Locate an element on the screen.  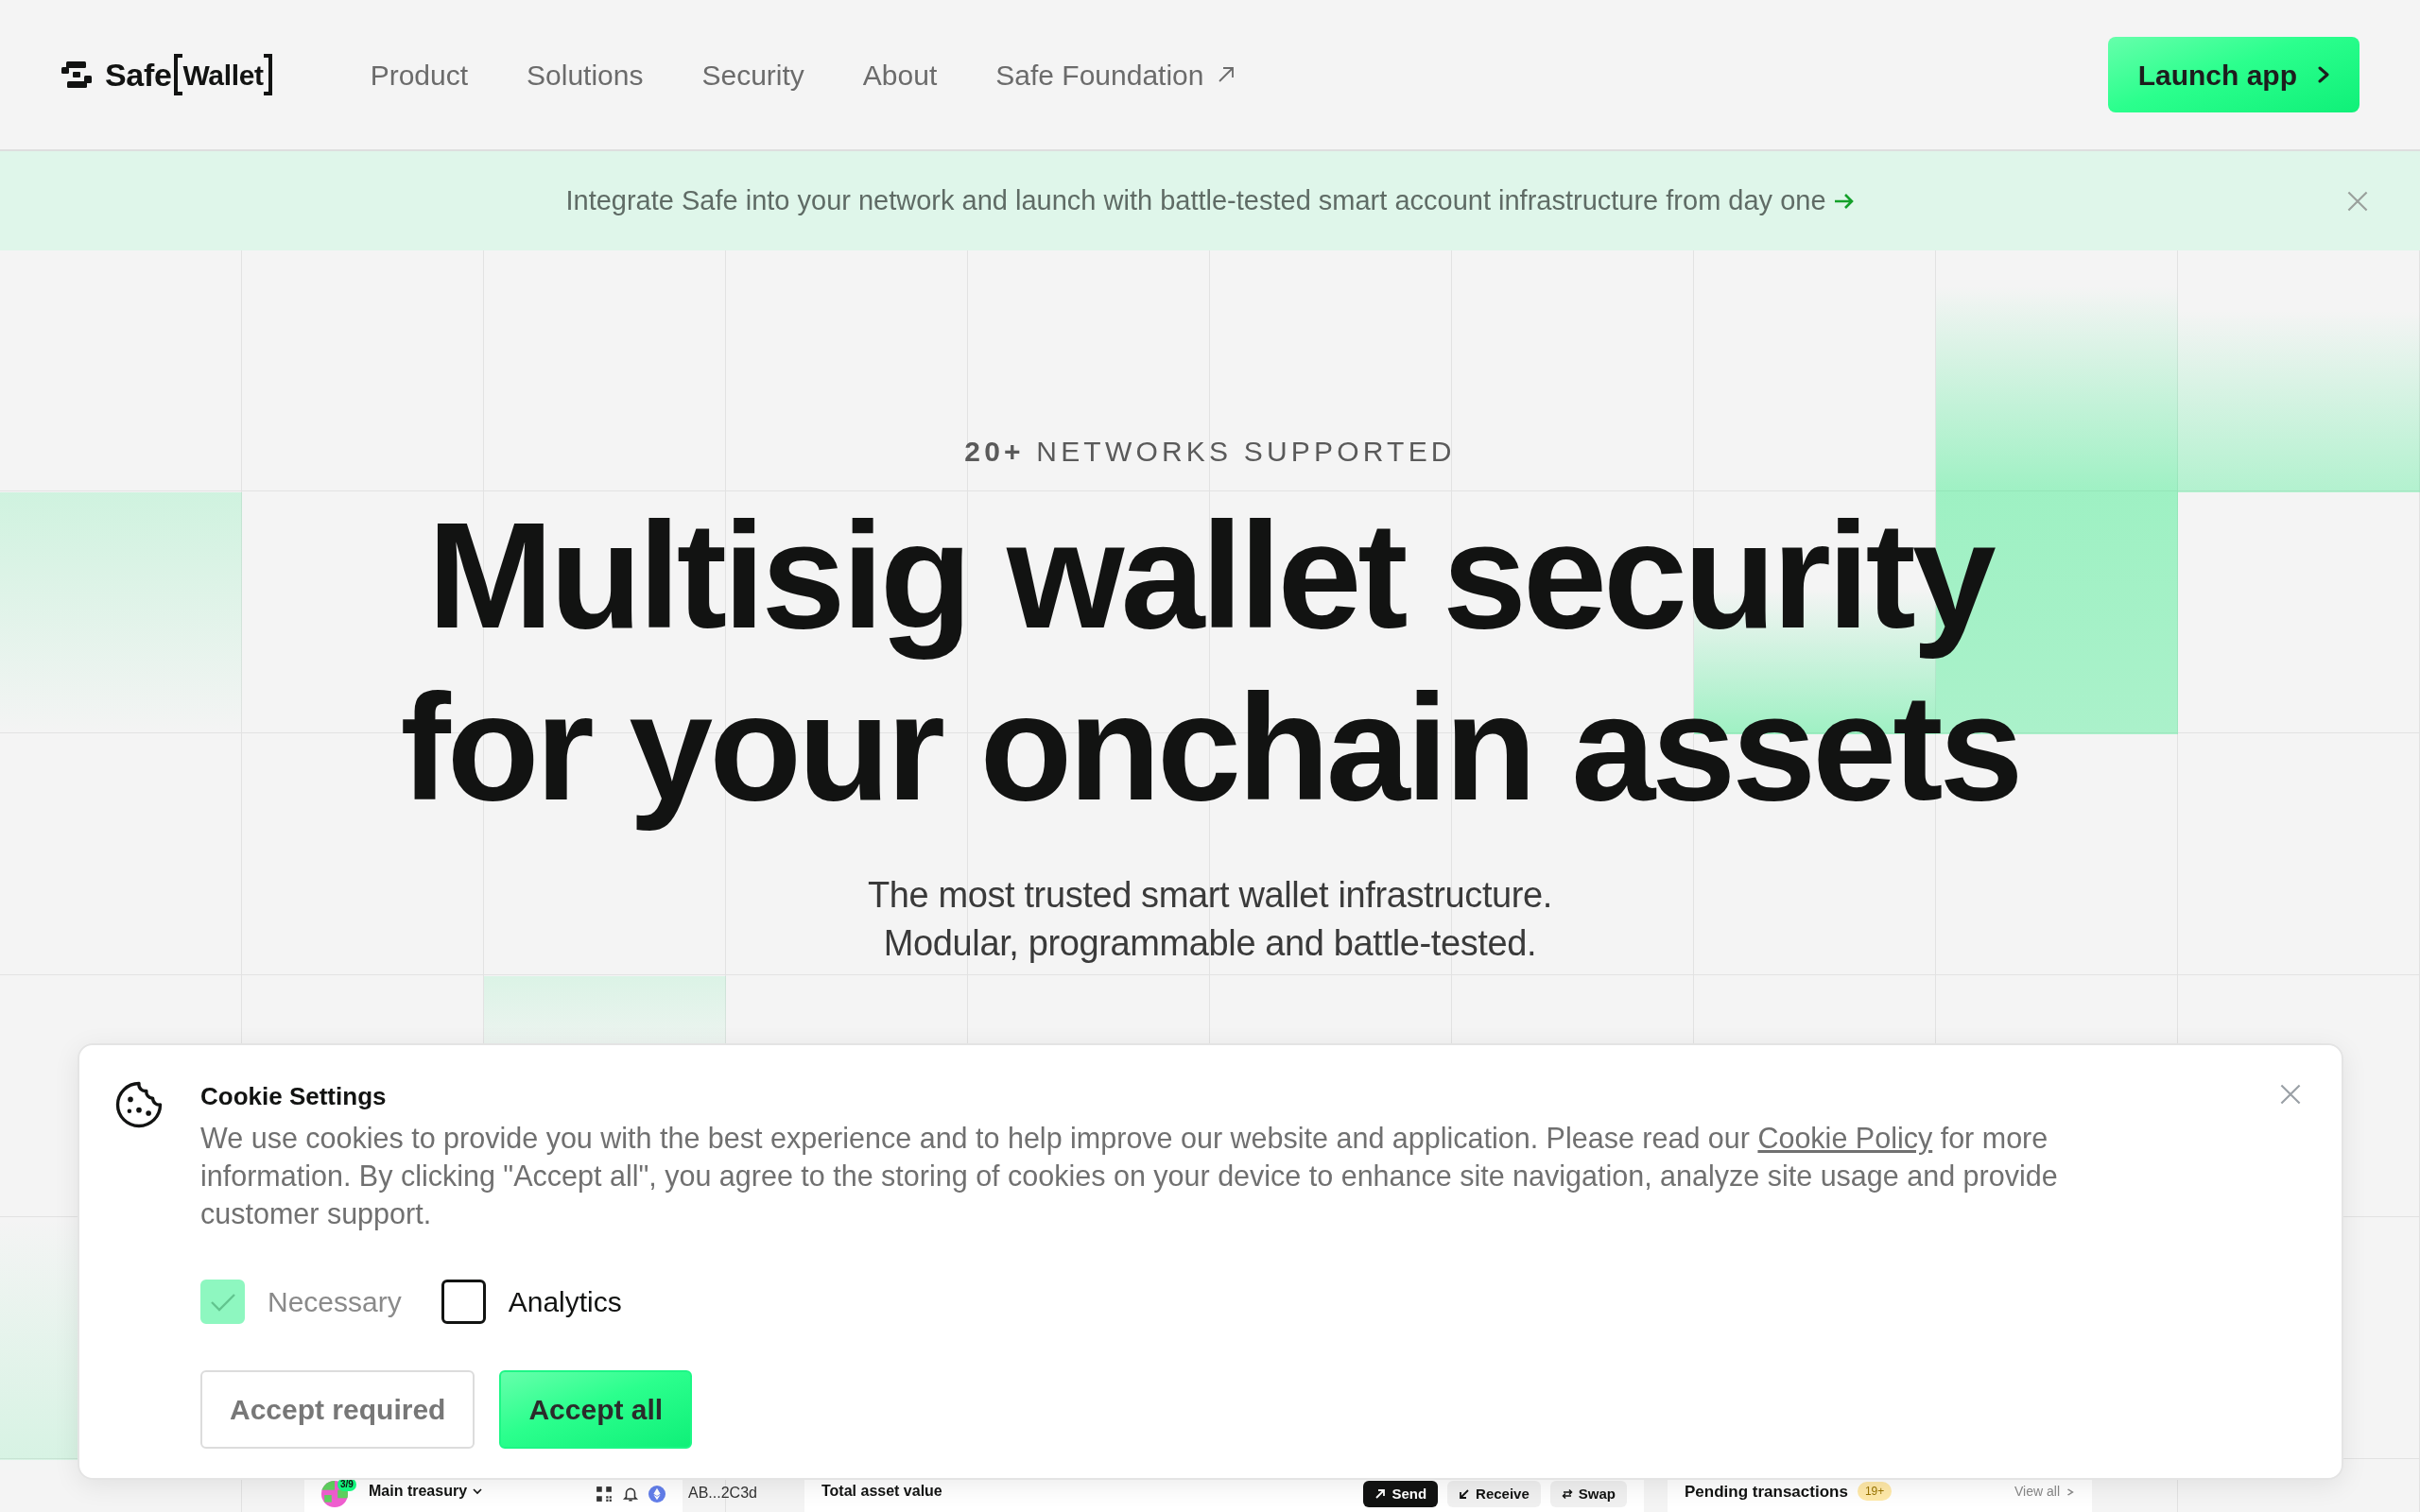
balance-label: Total asset value is located at coordinates (881, 1491).